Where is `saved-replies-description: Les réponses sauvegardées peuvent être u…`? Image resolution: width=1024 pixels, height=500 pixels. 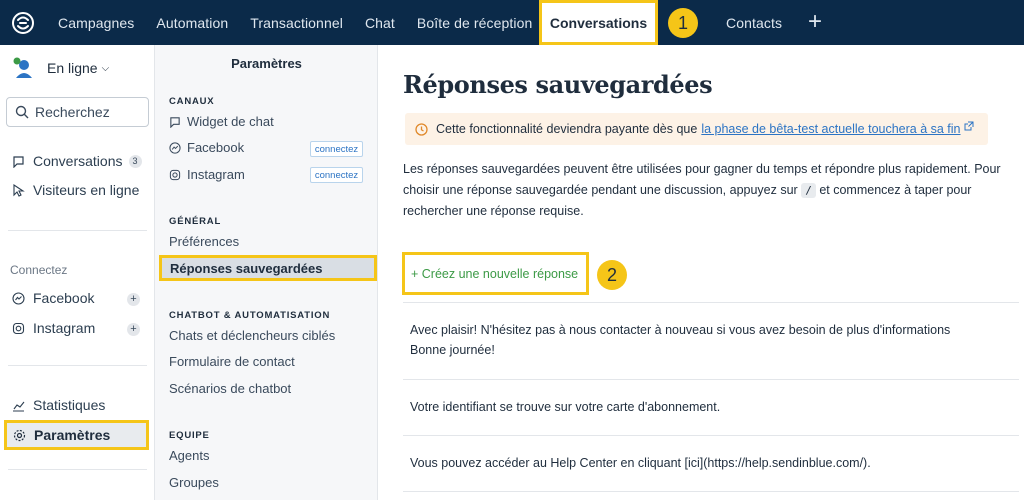
saved-replies-description: Les réponses sauvegardées peuvent être u… is located at coordinates (709, 190).